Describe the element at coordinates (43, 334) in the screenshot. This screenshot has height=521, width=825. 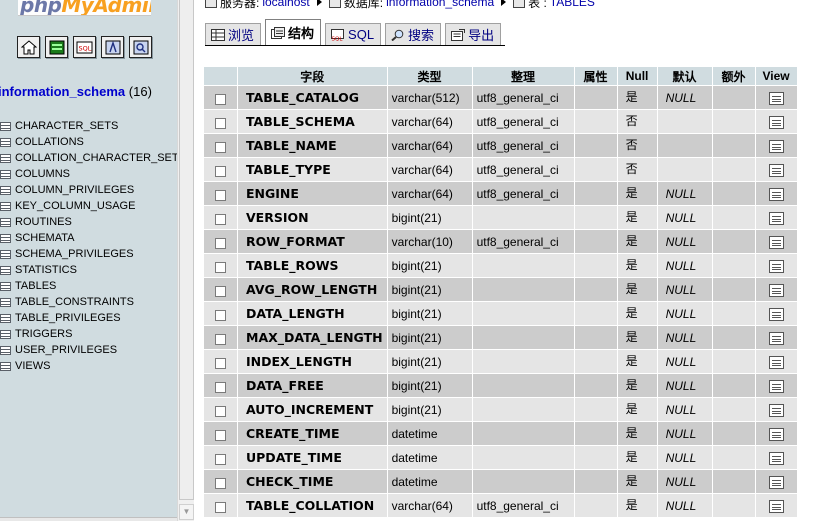
I see `table-list-item-label: TRIGGERS` at that location.